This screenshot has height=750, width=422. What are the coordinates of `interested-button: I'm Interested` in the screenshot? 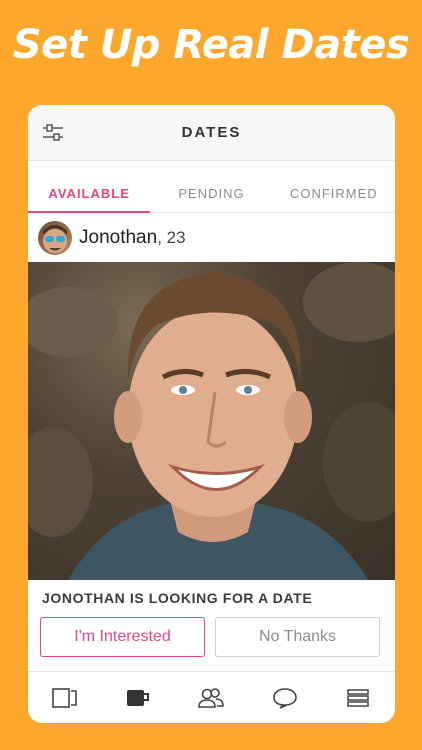 It's located at (122, 637).